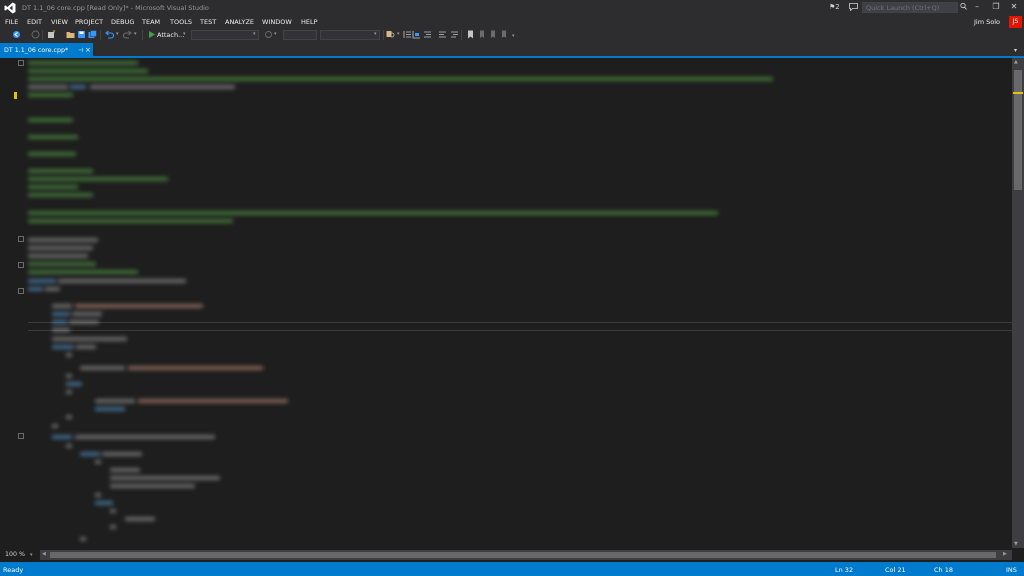  Describe the element at coordinates (1016, 544) in the screenshot. I see `scroll-down-icon: ▼` at that location.